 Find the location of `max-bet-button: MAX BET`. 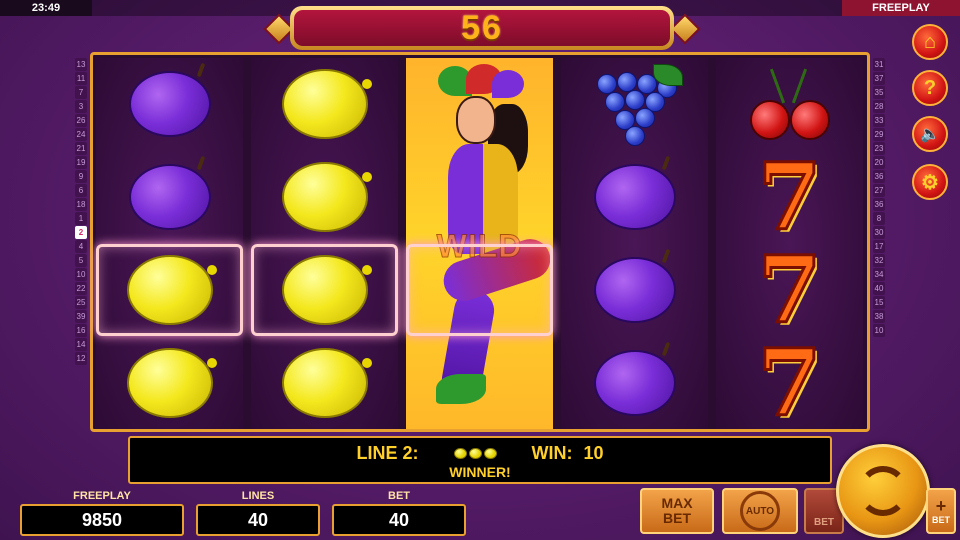

max-bet-button: MAX BET is located at coordinates (677, 511).